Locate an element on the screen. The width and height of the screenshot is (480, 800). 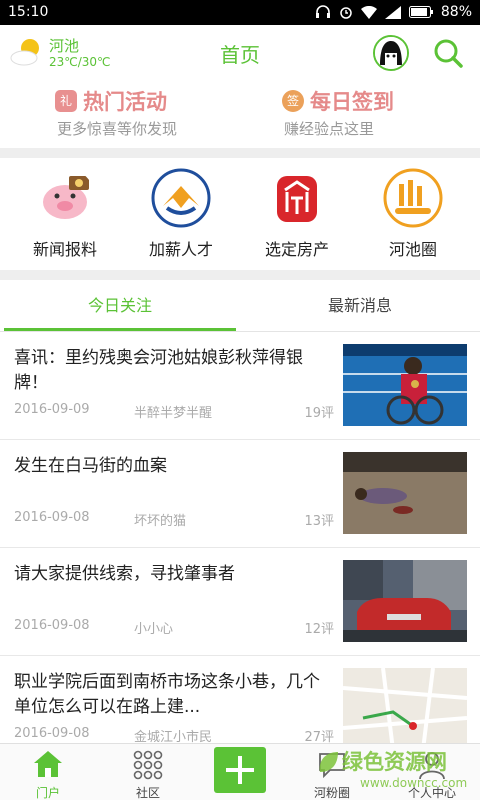
category-label: 新闻报料 is located at coordinates (64, 249).